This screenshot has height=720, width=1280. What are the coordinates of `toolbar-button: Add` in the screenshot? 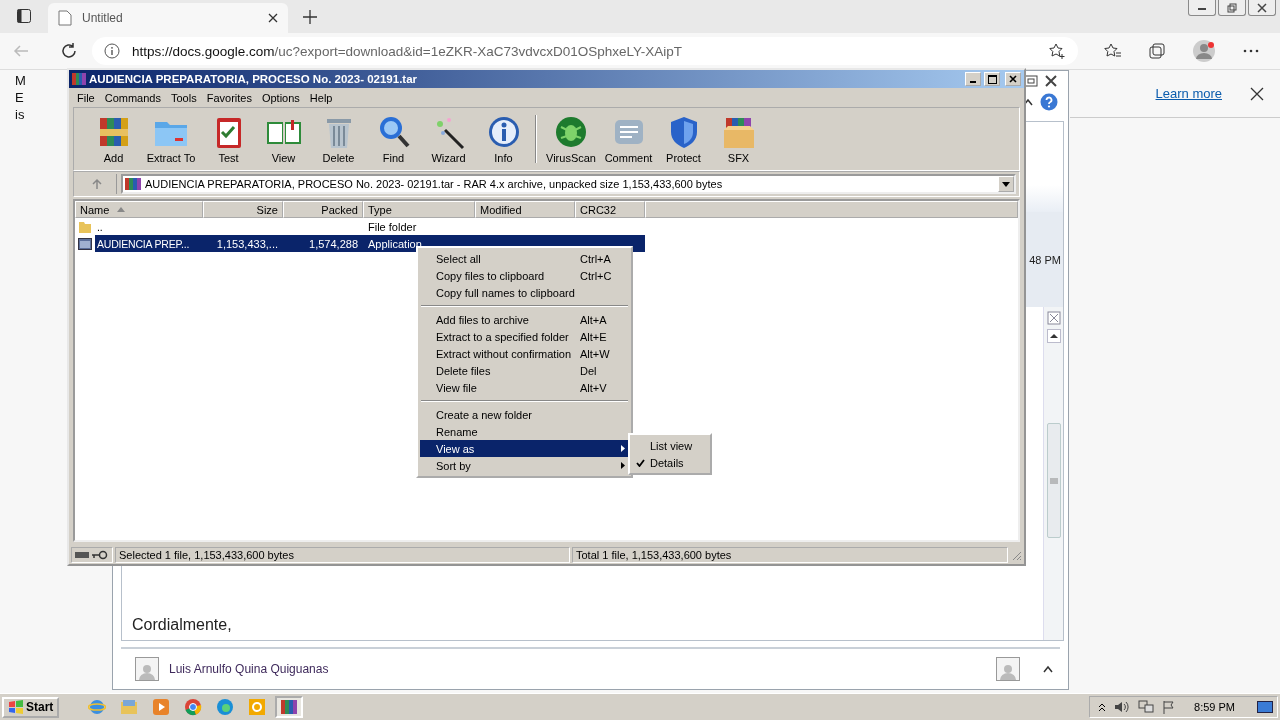 It's located at (113, 139).